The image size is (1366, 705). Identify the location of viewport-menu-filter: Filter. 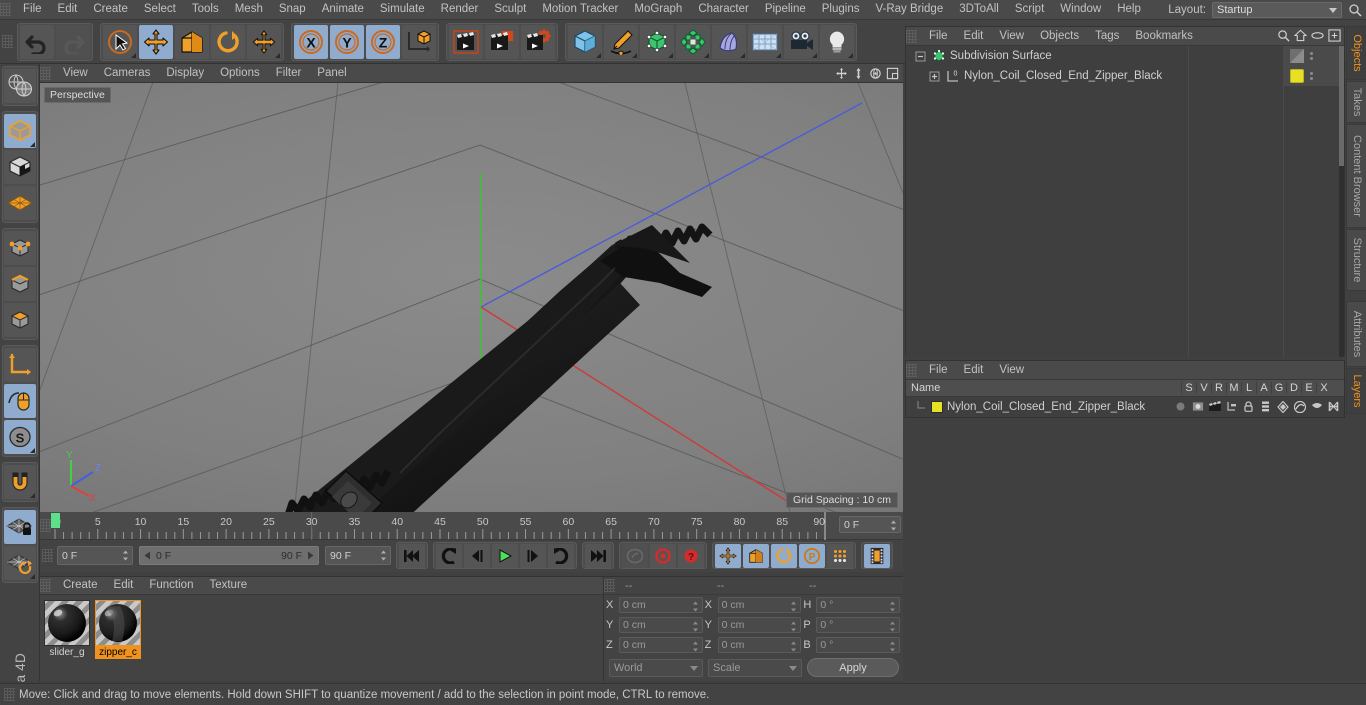
(289, 73).